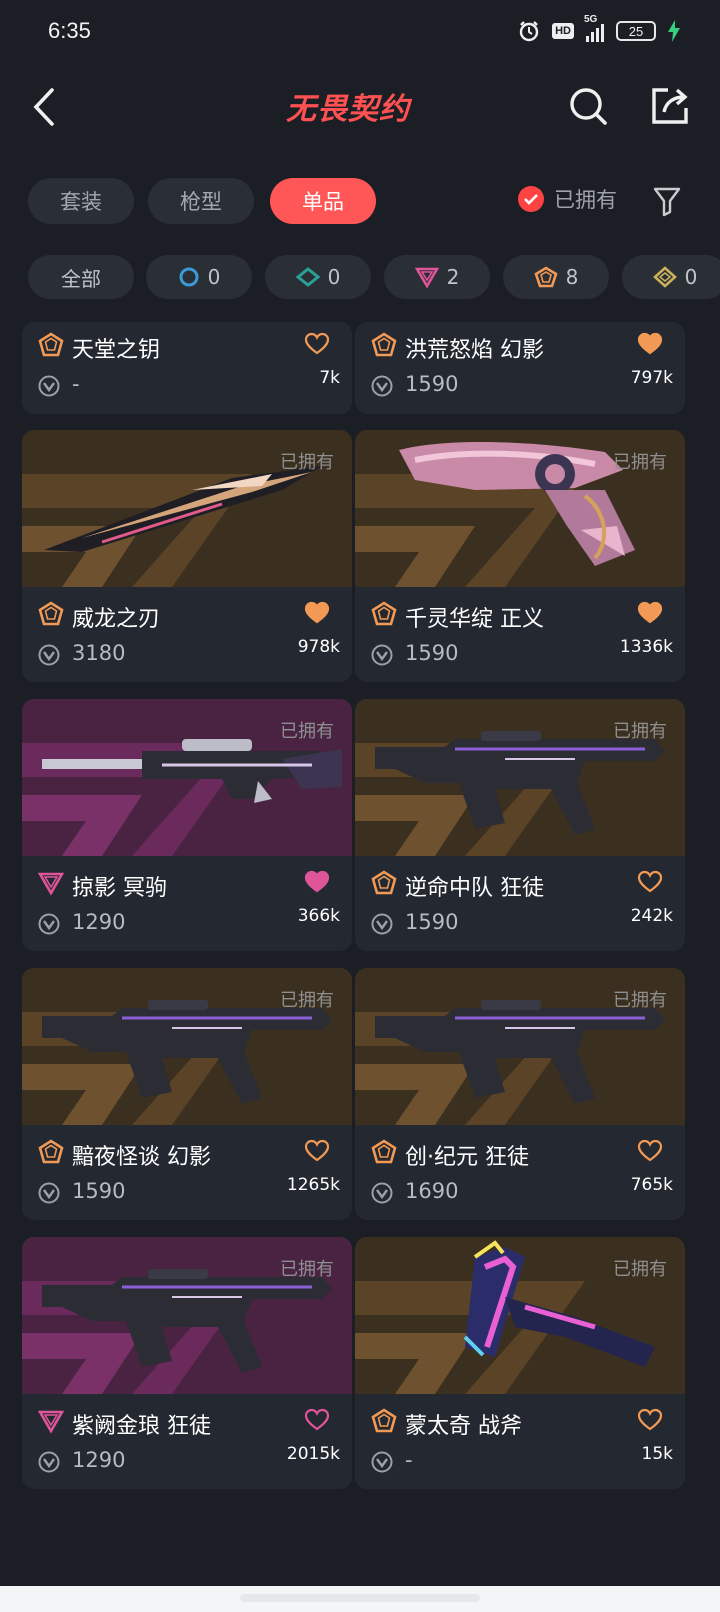 This screenshot has height=1612, width=720. What do you see at coordinates (585, 200) in the screenshot?
I see `owned-filter-label: 已拥有` at bounding box center [585, 200].